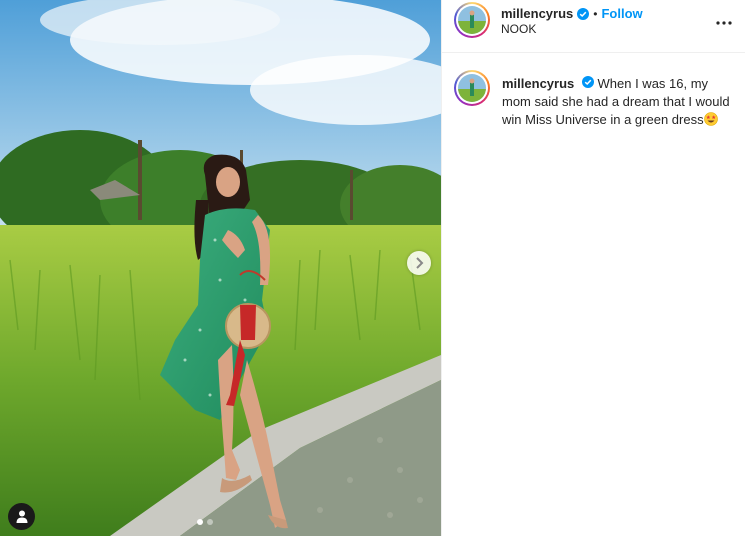  I want to click on post-header: millencyrus • Follow NOOK, so click(593, 26).